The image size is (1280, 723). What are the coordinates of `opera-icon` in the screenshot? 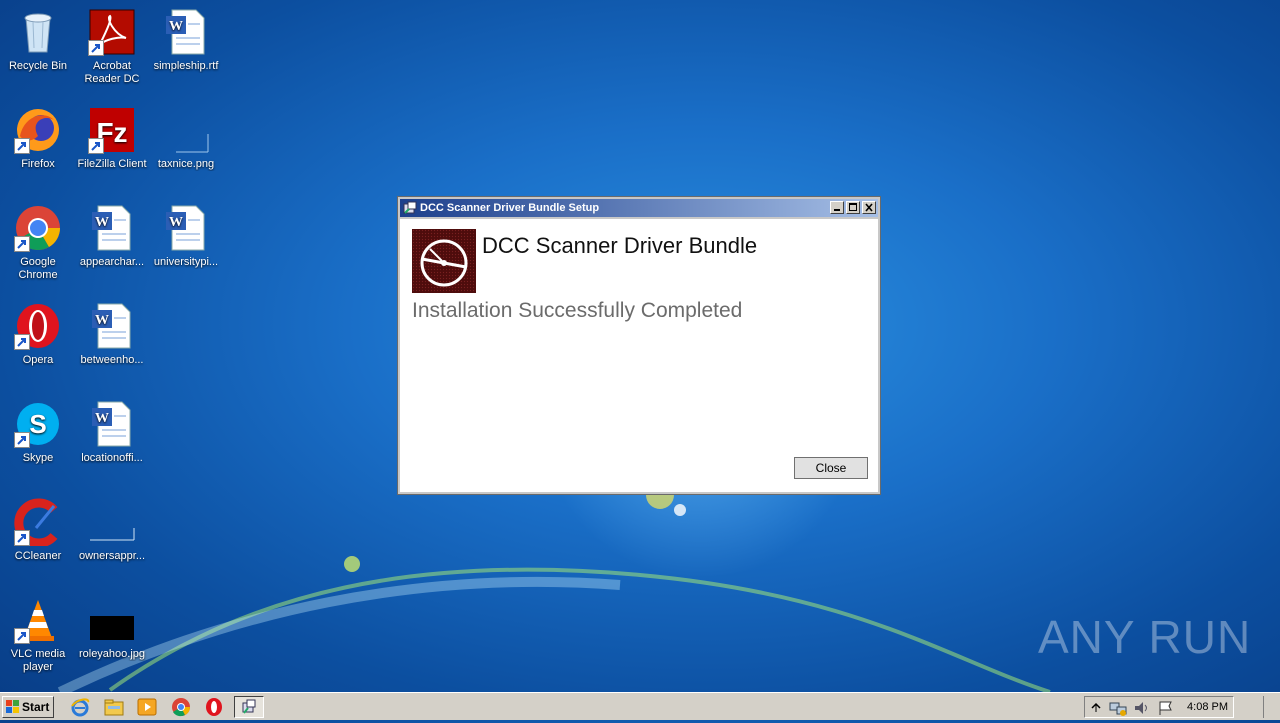 It's located at (38, 326).